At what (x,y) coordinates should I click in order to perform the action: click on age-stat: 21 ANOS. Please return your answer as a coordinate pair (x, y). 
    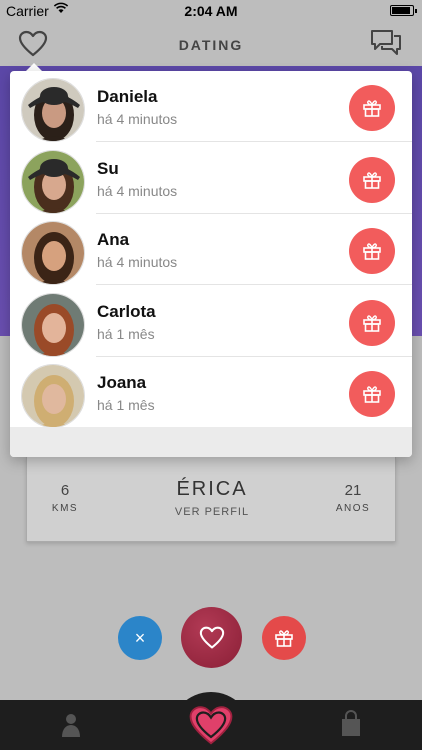
    Looking at the image, I should click on (353, 498).